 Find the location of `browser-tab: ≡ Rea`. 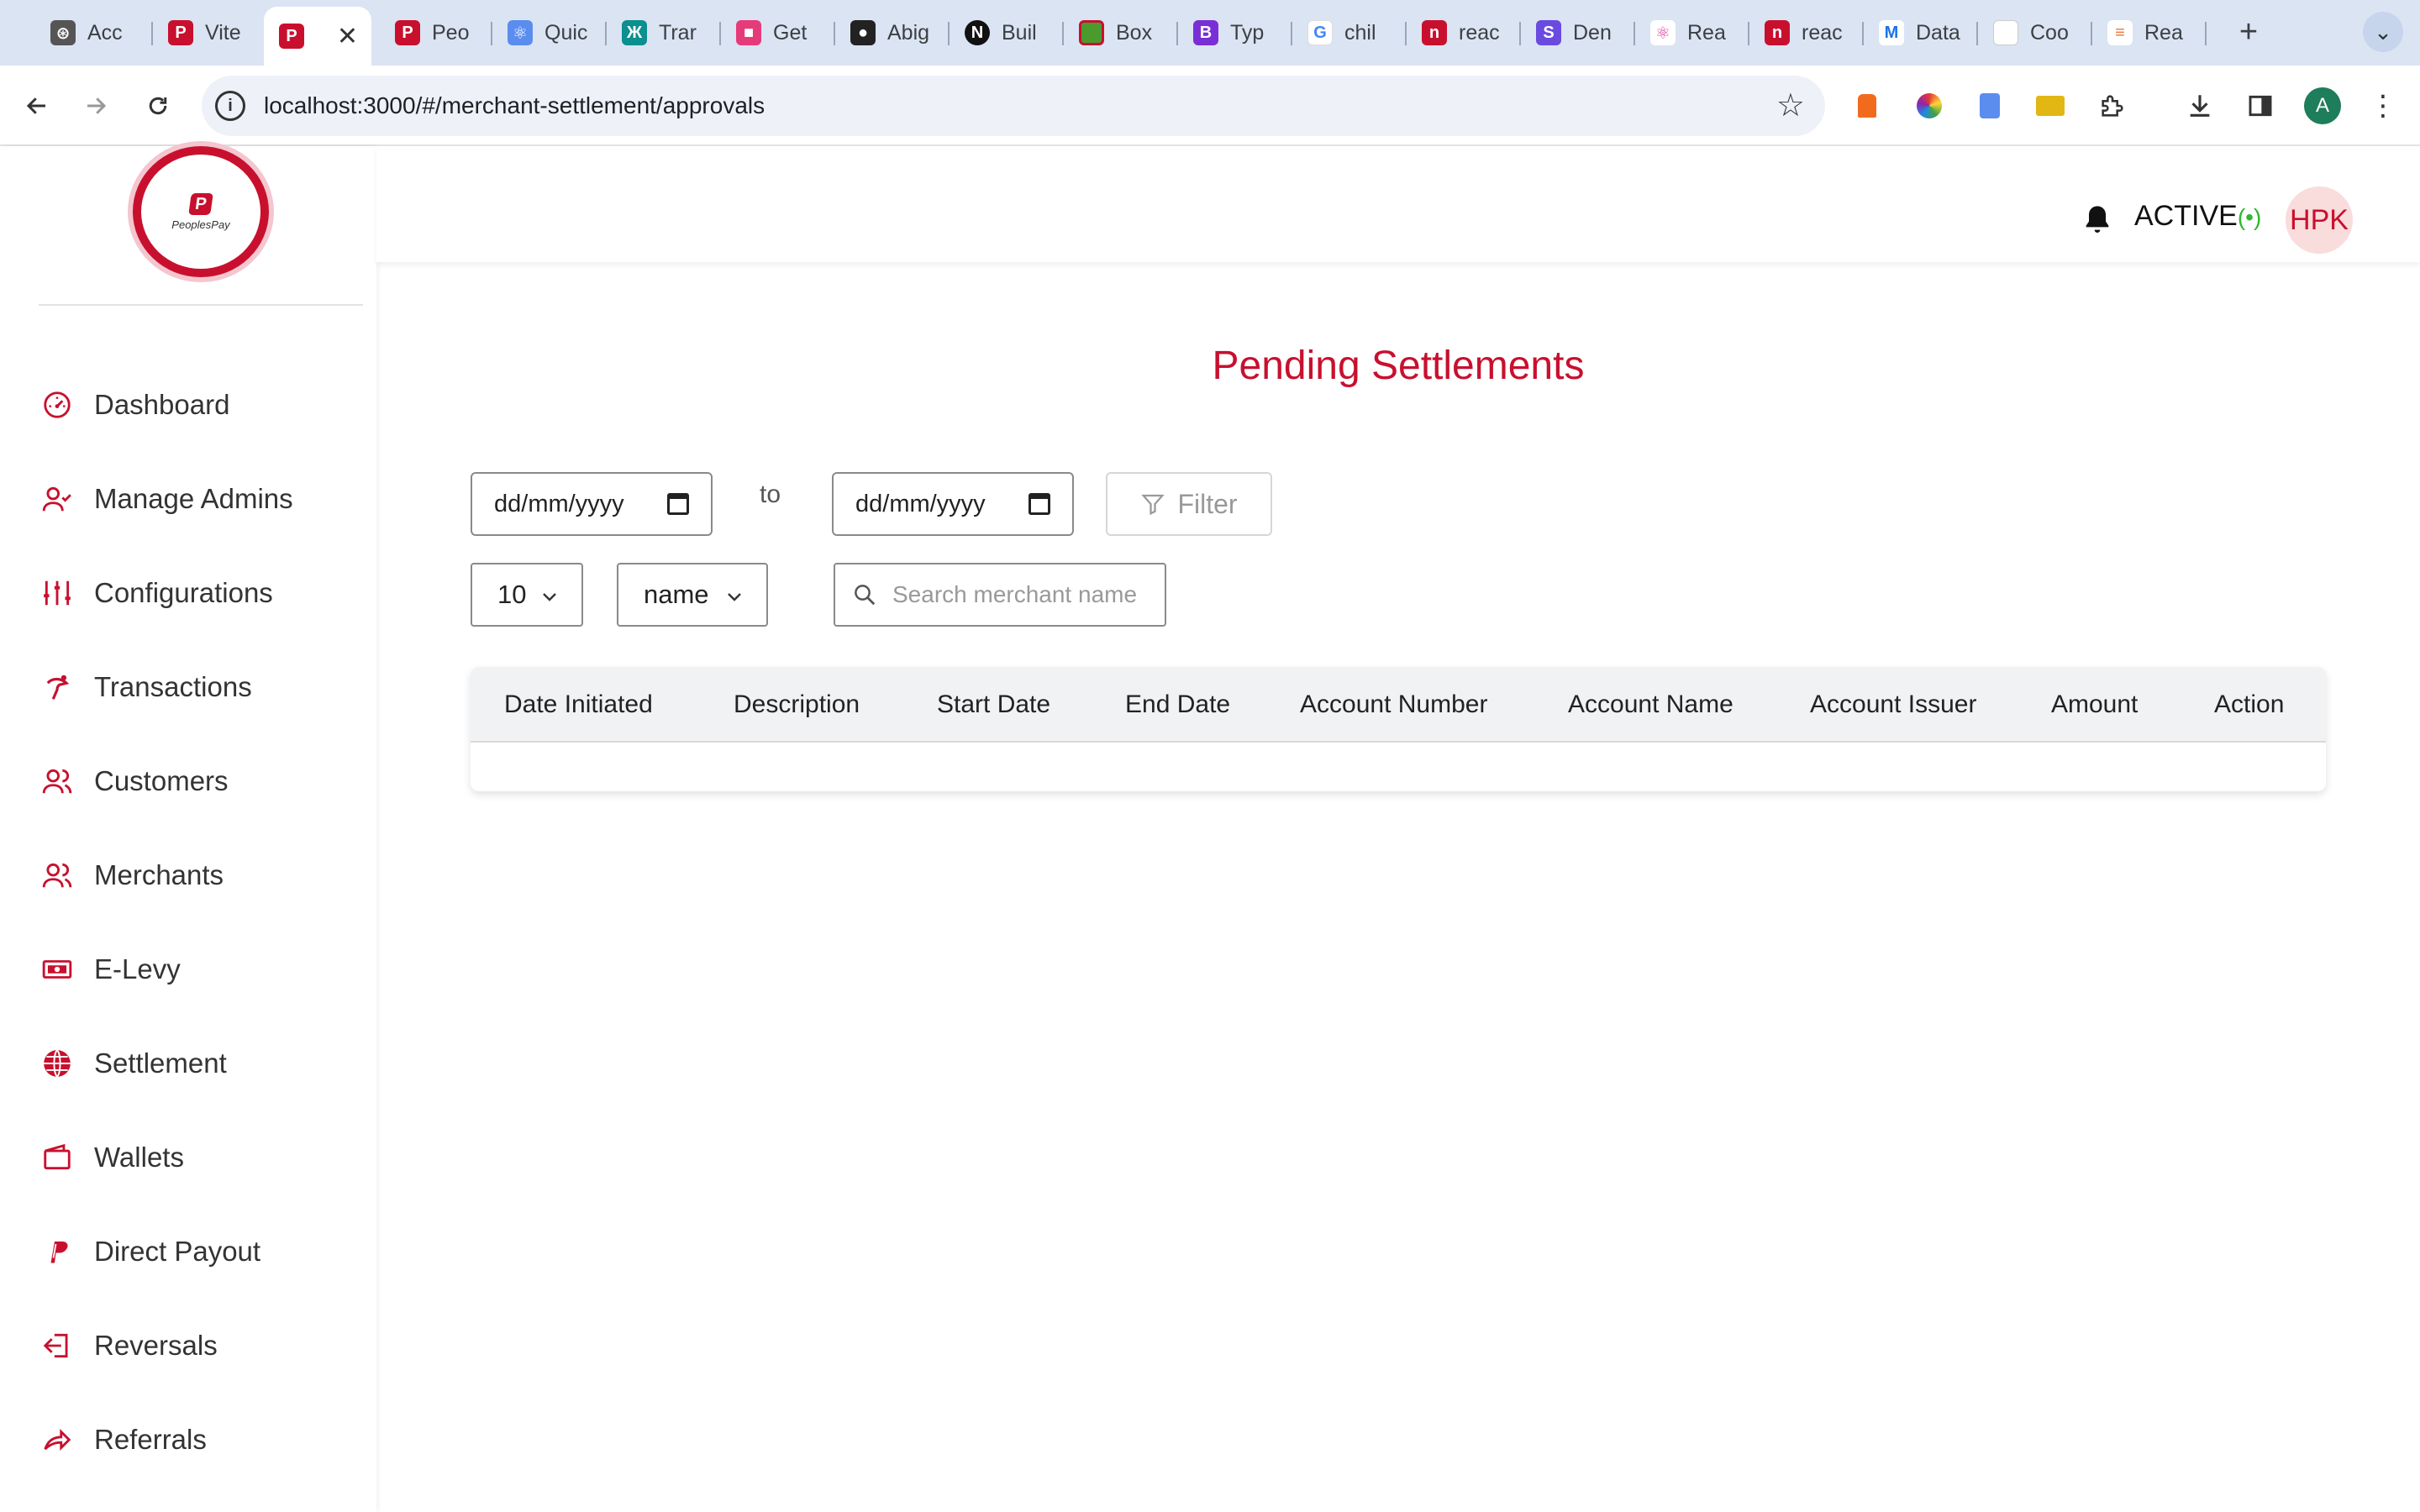

browser-tab: ≡ Rea is located at coordinates (2149, 32).